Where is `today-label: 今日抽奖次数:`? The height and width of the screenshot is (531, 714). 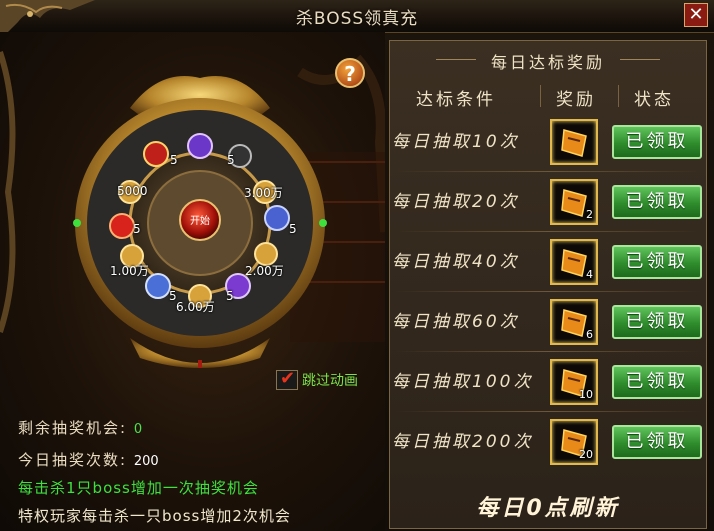
today-label: 今日抽奖次数: is located at coordinates (73, 460).